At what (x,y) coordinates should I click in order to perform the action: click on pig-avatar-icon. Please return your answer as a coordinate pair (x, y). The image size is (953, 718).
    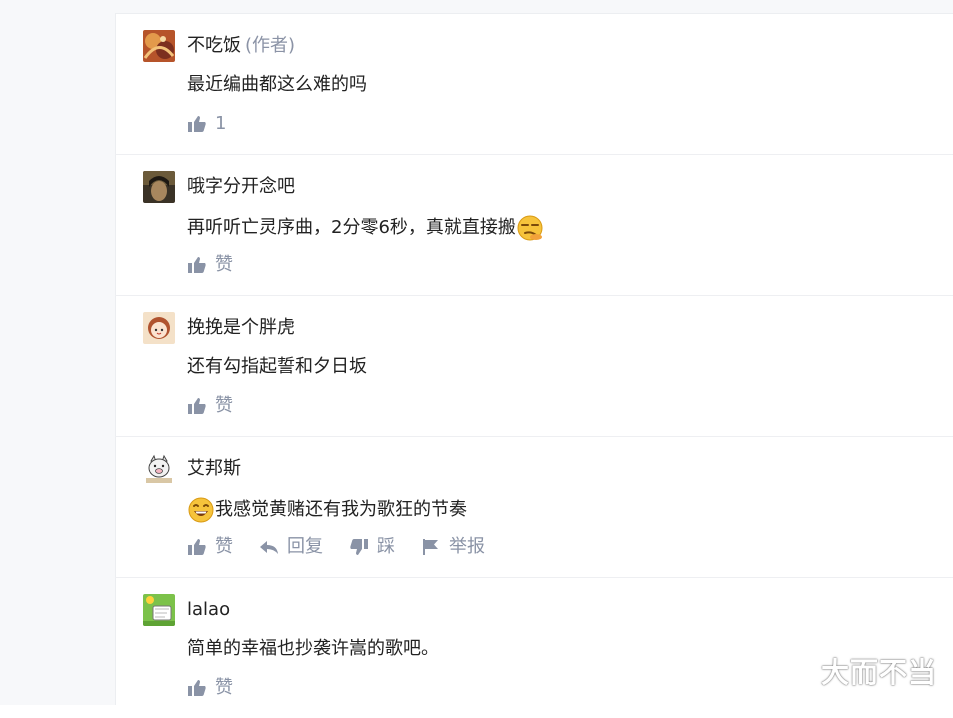
    Looking at the image, I should click on (159, 469).